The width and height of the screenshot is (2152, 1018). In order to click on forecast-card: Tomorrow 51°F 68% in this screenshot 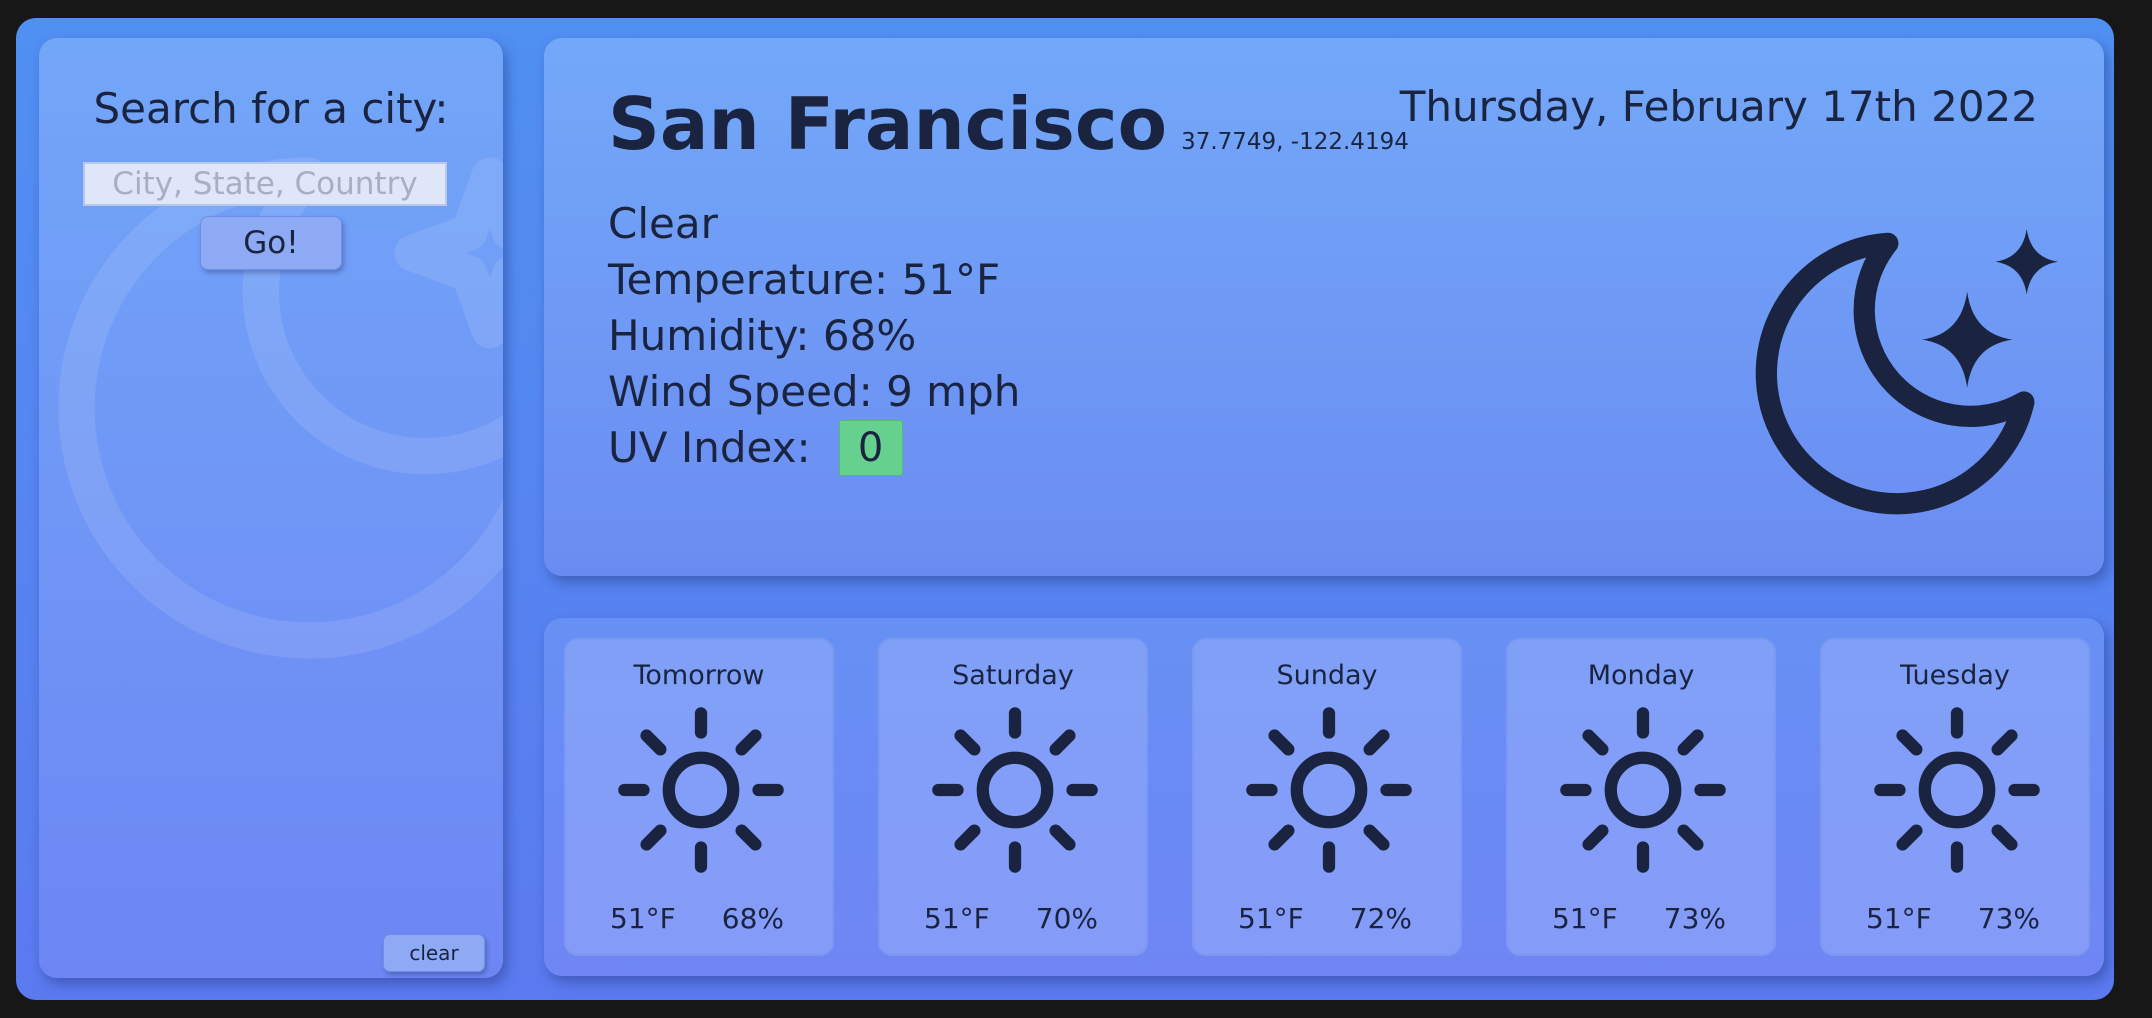, I will do `click(699, 797)`.